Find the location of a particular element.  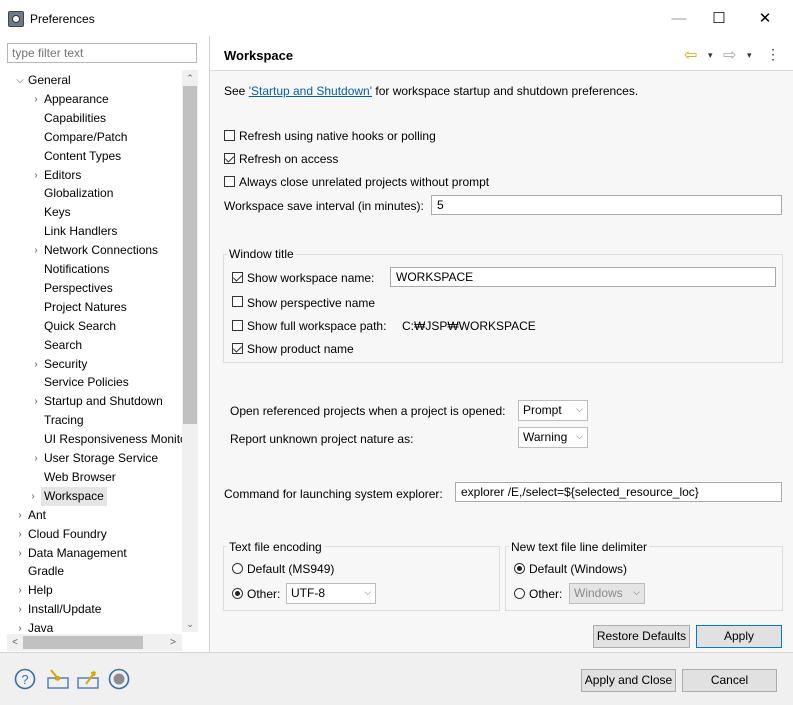

tree-item: Content Types is located at coordinates (82, 156).